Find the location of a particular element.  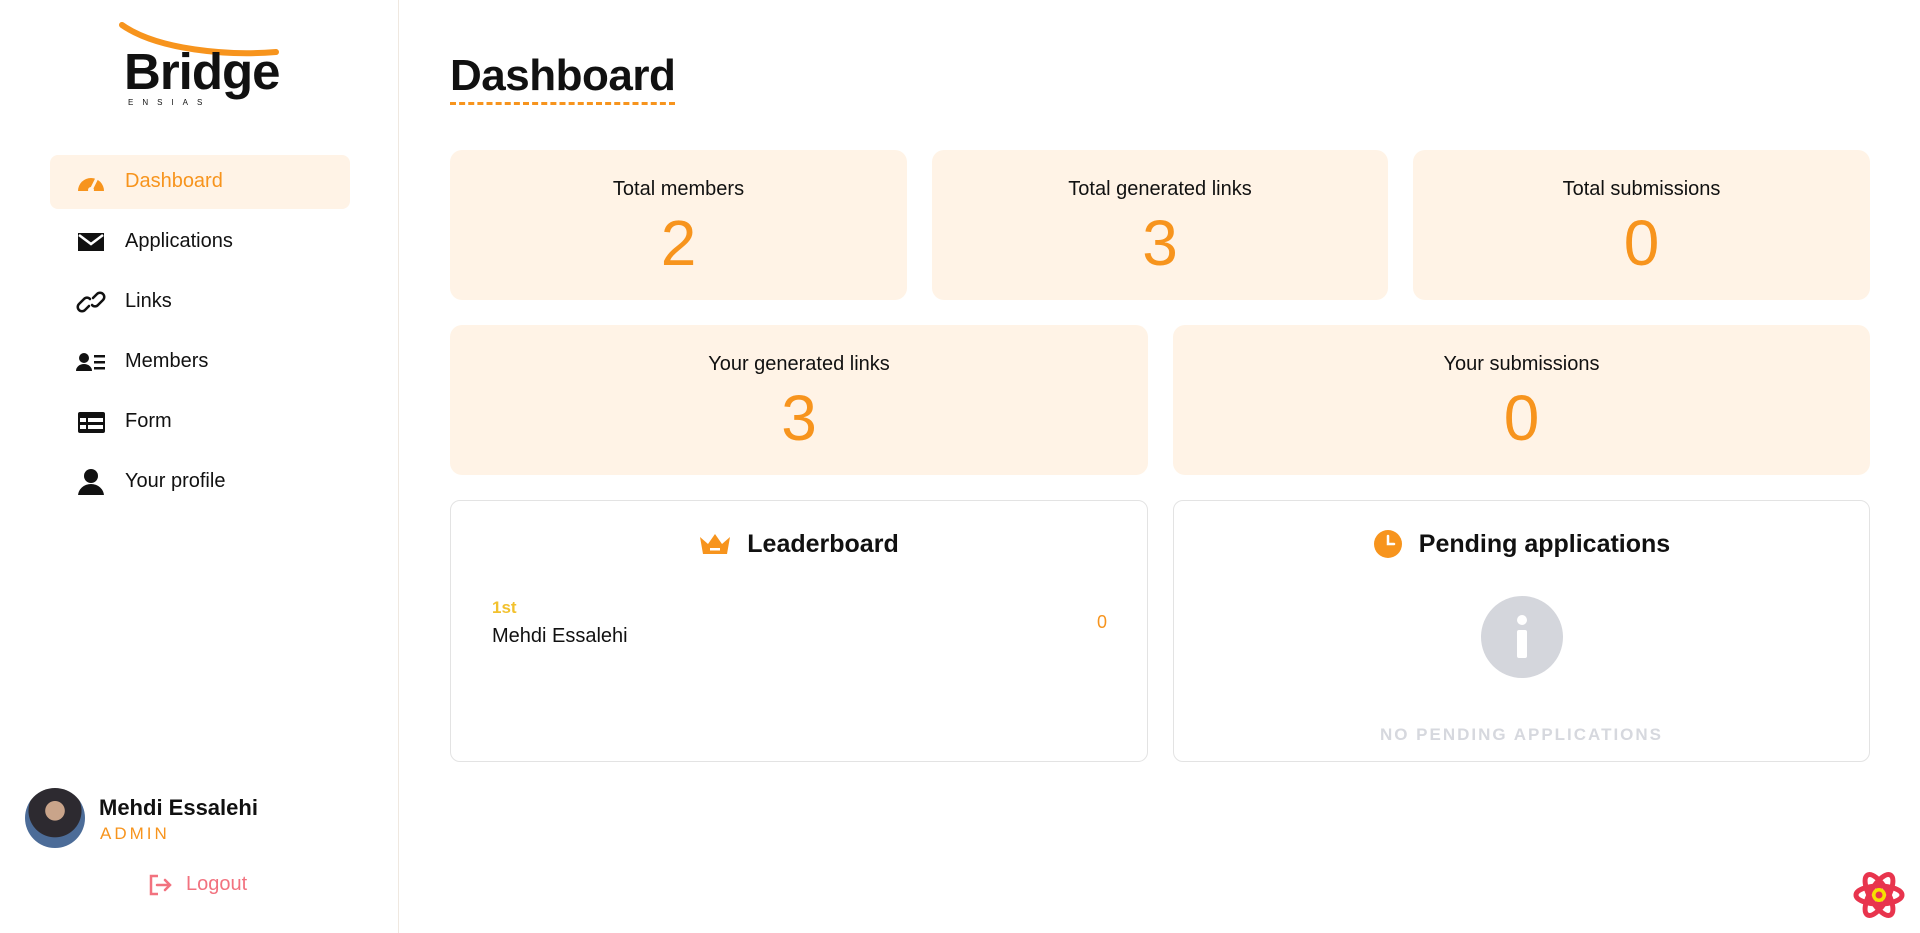

logo-subtext: ENSIAS is located at coordinates (170, 102).